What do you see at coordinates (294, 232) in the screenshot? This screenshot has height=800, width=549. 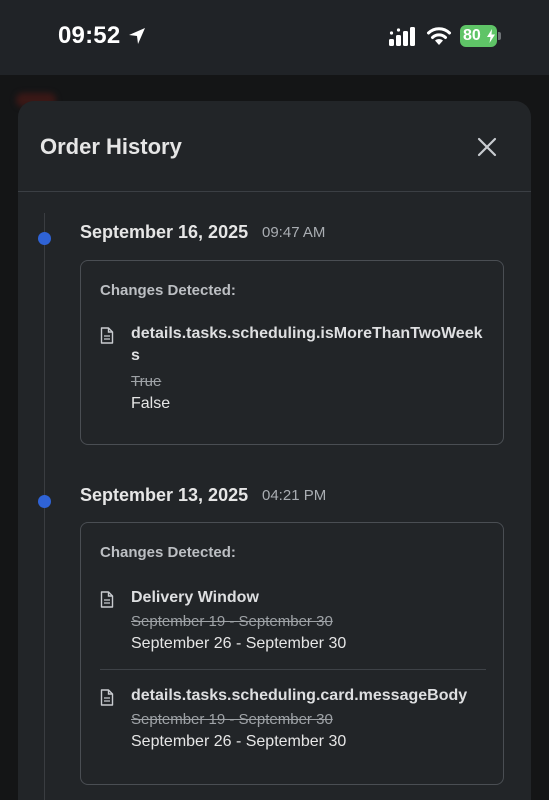 I see `entry-time: 09:47 AM` at bounding box center [294, 232].